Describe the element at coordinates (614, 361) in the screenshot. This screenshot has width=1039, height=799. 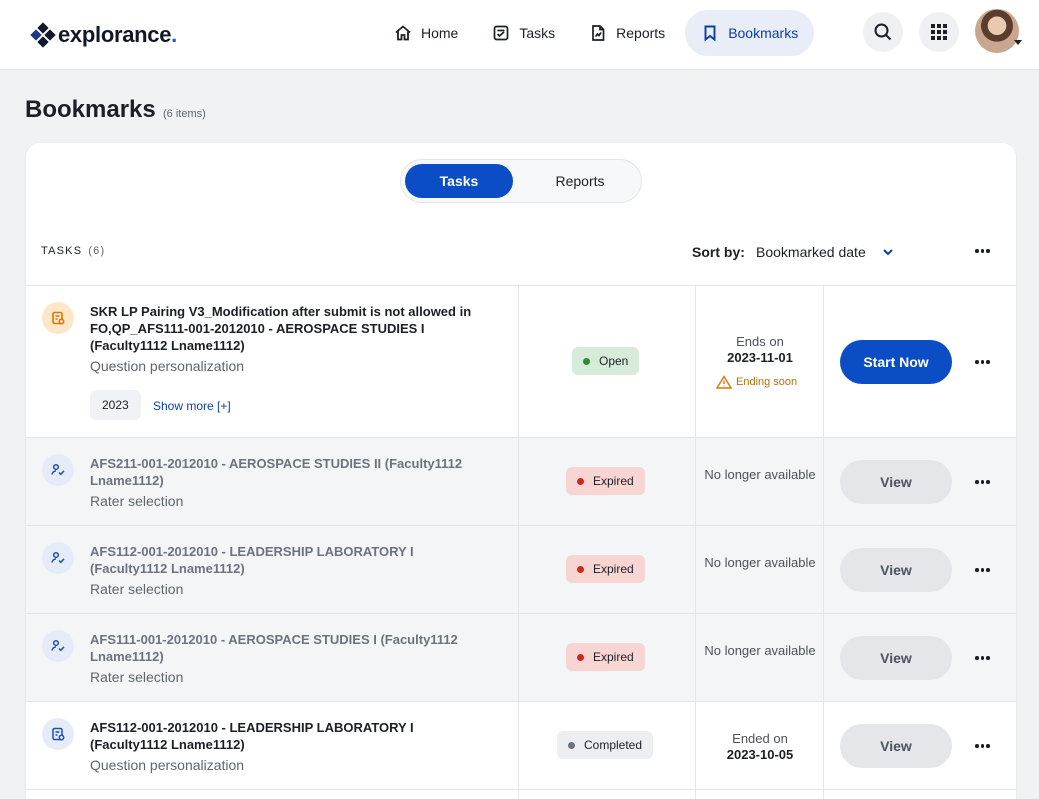
I see `status-text: Open` at that location.